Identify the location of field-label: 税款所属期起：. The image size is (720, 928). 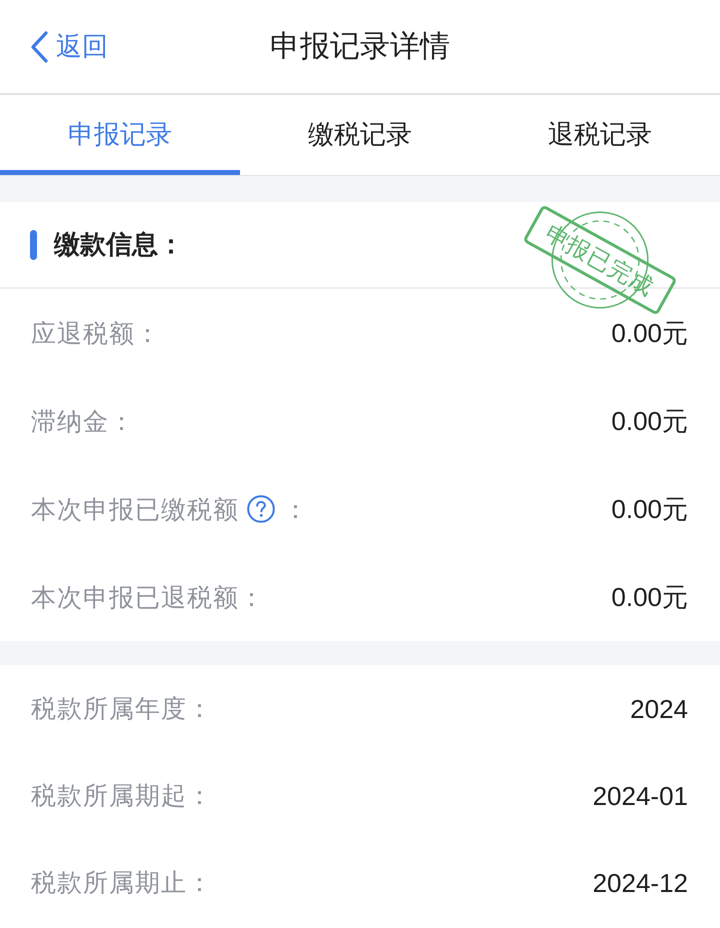
(122, 796).